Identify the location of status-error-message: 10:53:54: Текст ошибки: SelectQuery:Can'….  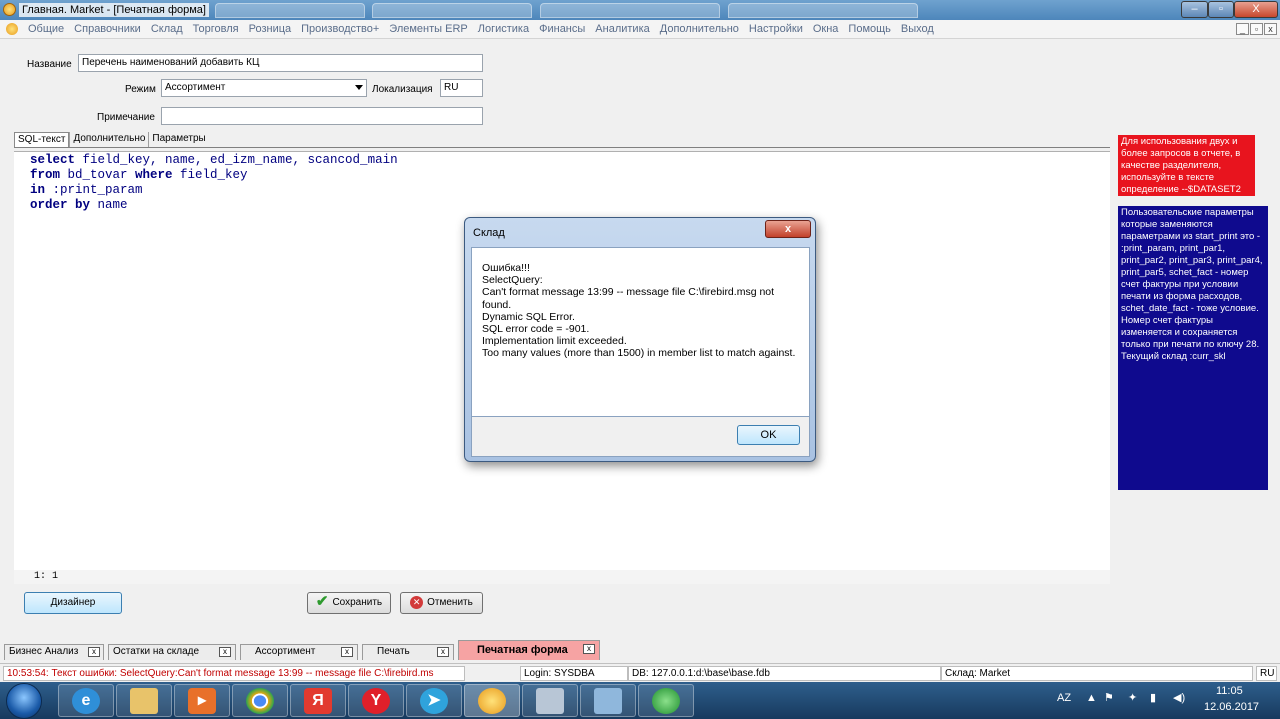
(234, 673).